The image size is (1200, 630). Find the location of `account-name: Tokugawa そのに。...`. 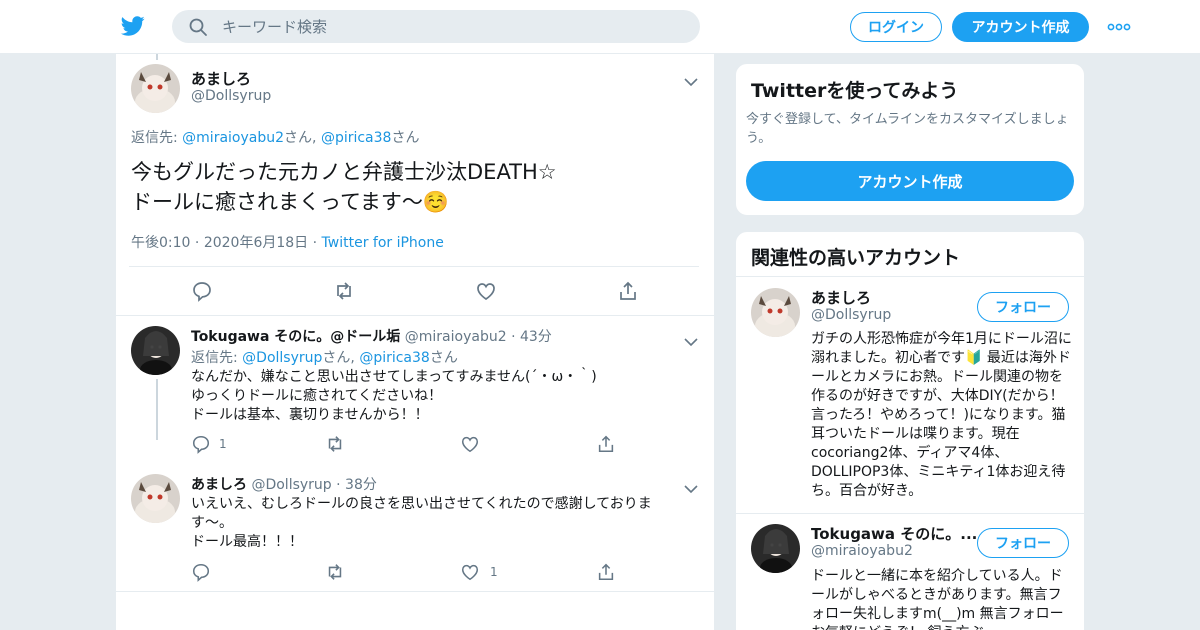

account-name: Tokugawa そのに。... is located at coordinates (894, 533).